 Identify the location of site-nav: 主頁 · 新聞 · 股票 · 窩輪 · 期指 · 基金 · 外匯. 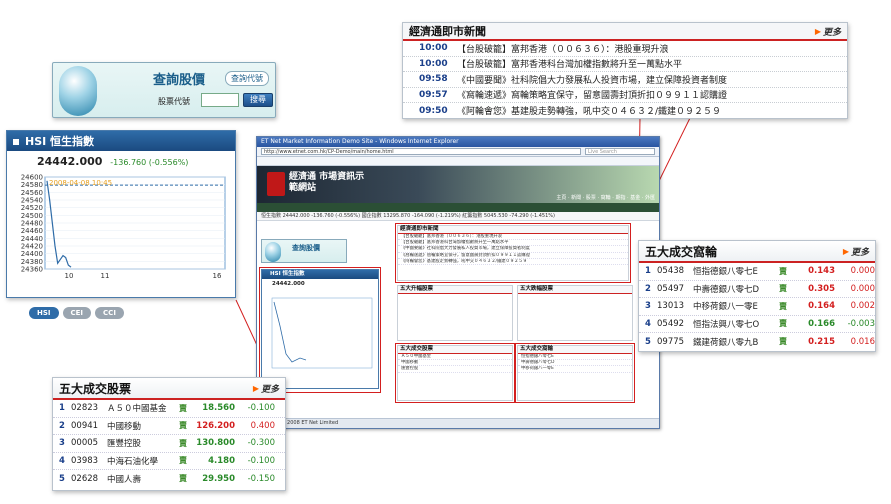
(605, 197).